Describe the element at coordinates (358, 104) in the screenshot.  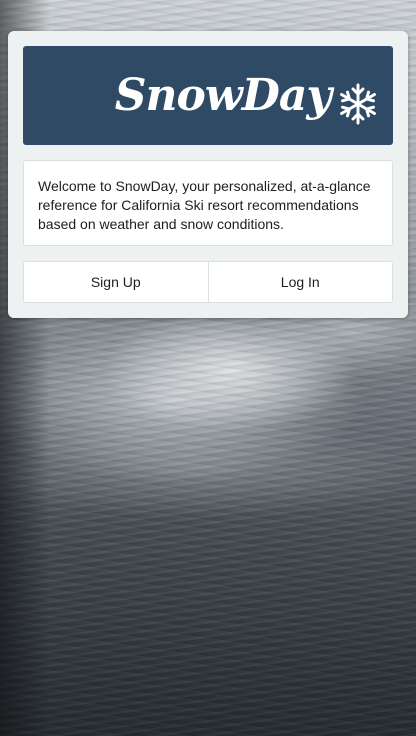
I see `snowflake-icon` at that location.